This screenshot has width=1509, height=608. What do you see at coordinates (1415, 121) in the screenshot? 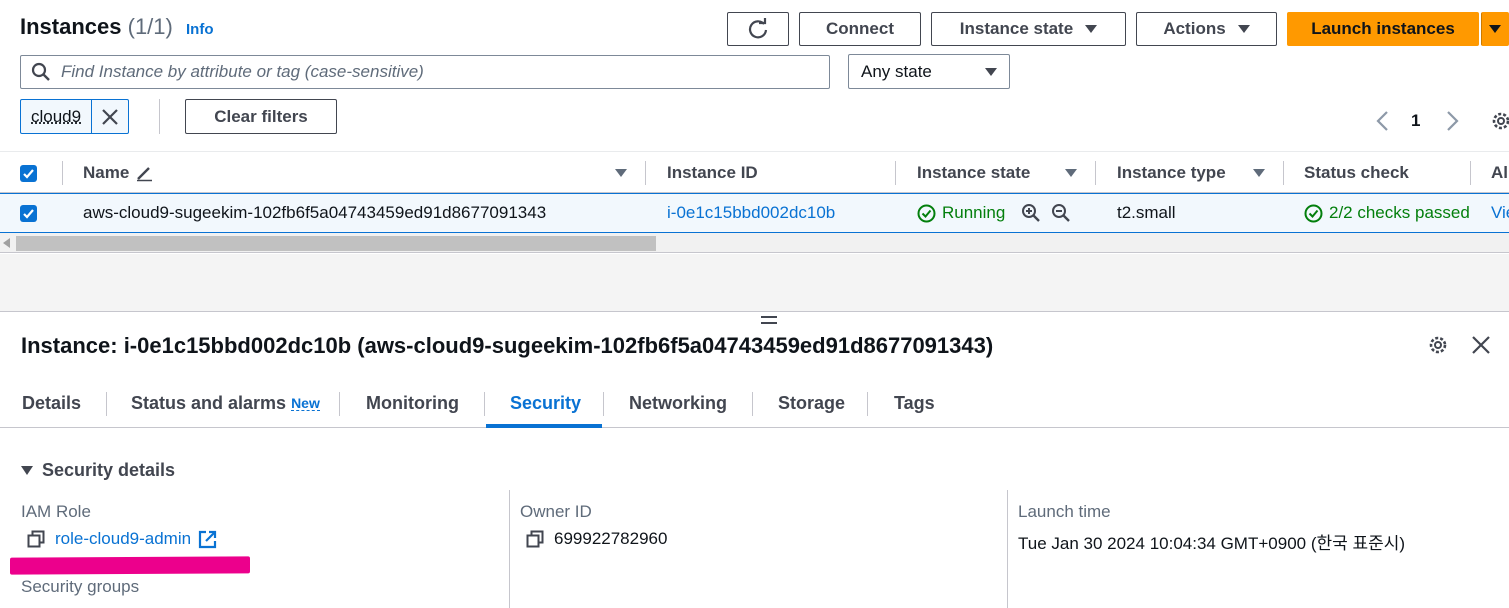
I see `pagination-page: 1` at bounding box center [1415, 121].